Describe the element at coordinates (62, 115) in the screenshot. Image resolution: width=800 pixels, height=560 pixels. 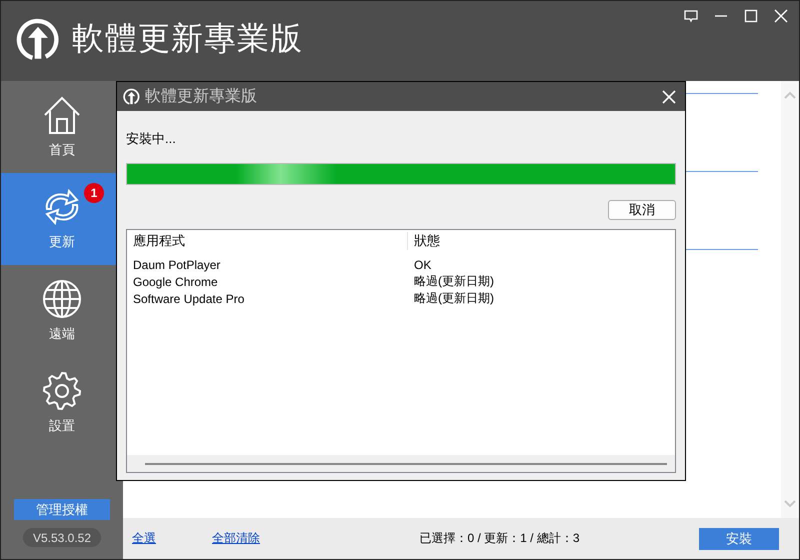
I see `home-icon` at that location.